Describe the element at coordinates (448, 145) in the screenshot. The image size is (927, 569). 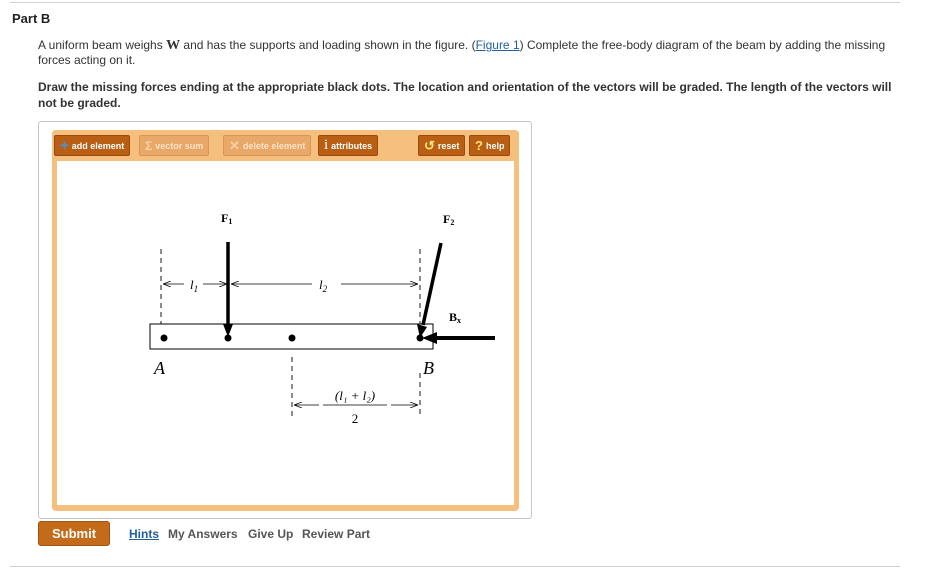
I see `reset-label: reset` at that location.